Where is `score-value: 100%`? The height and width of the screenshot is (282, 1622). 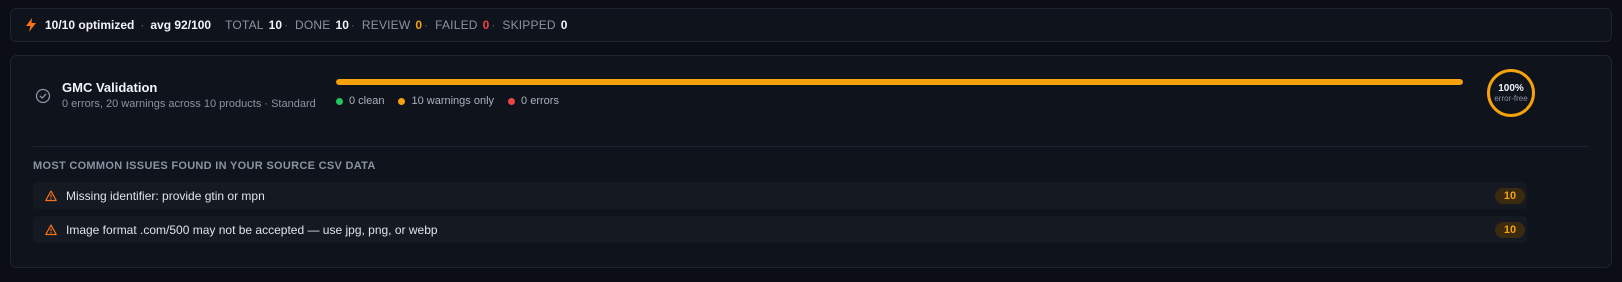
score-value: 100% is located at coordinates (1511, 88).